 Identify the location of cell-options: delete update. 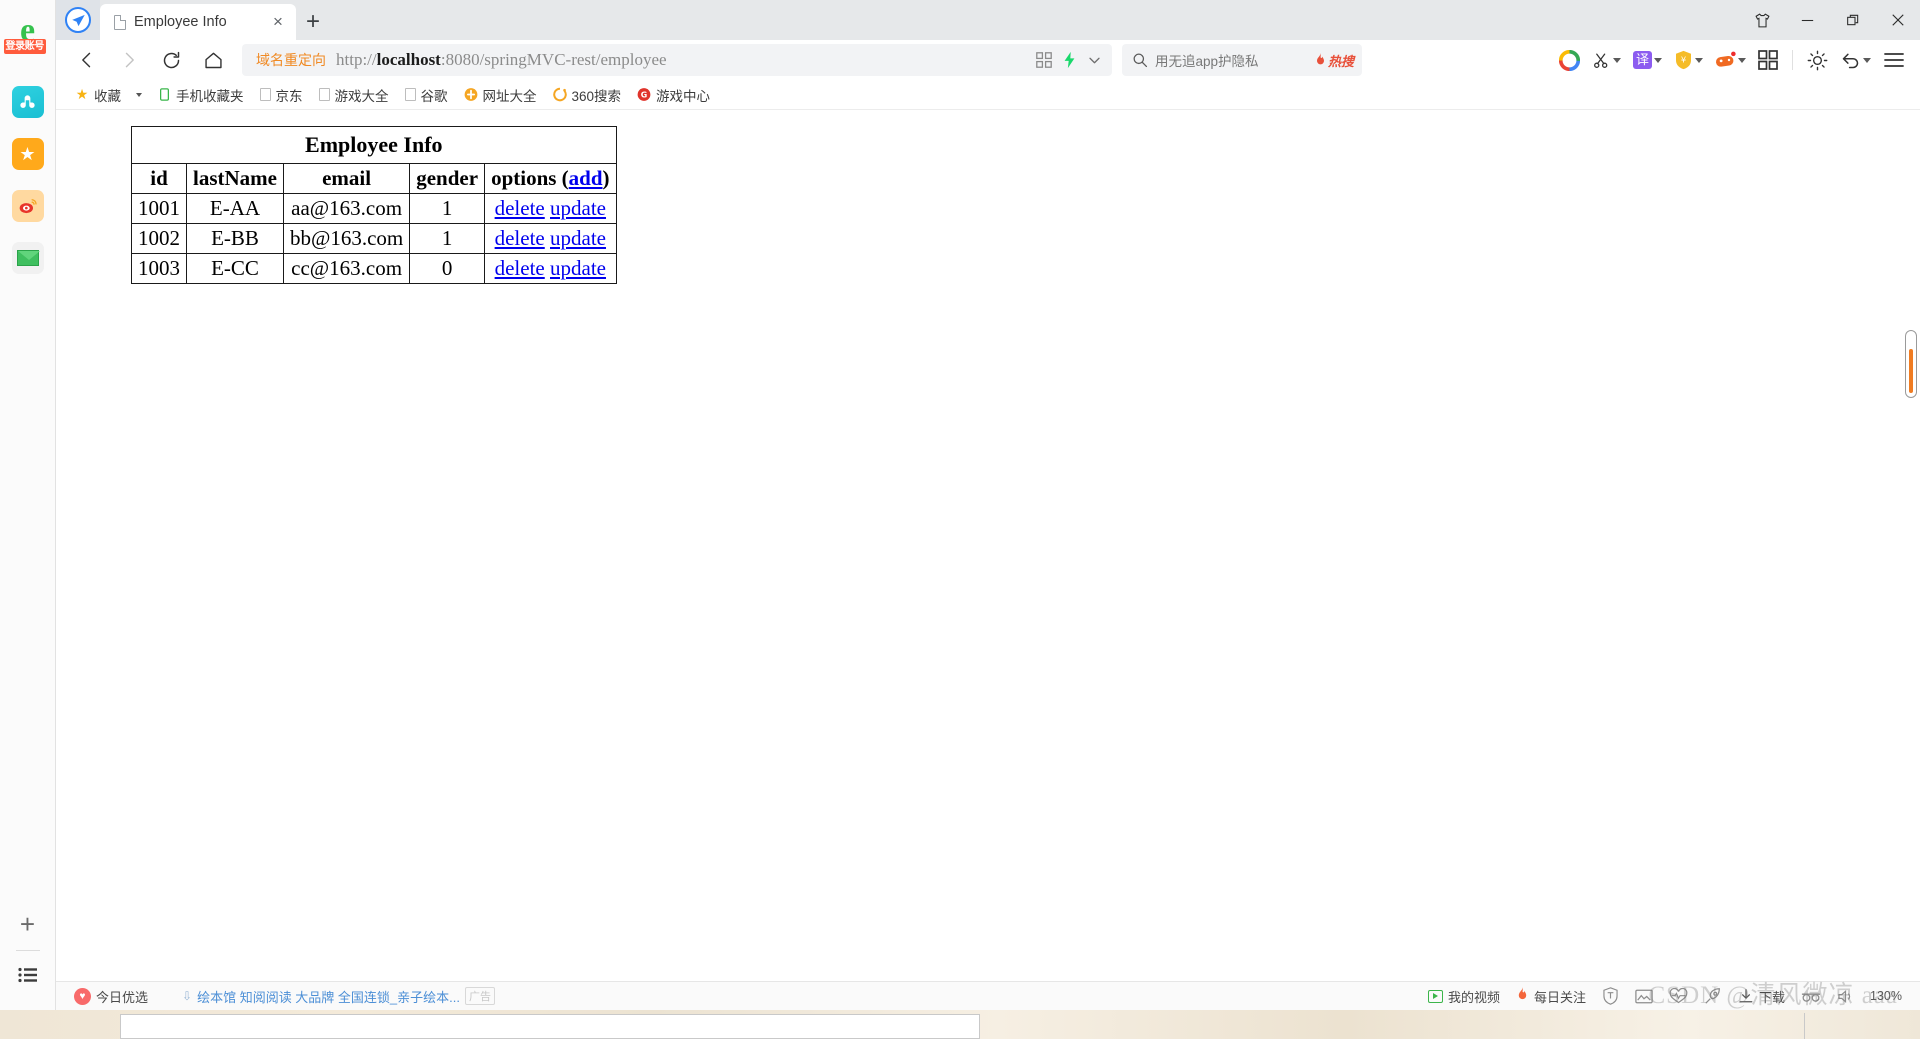
(550, 268).